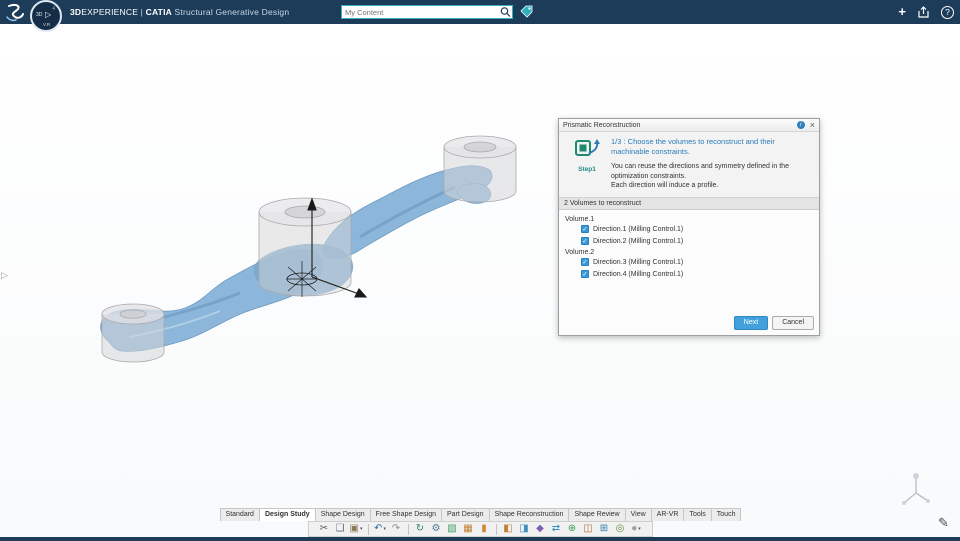 Image resolution: width=960 pixels, height=541 pixels. I want to click on tab-free-shape-design: Free Shape Design, so click(405, 514).